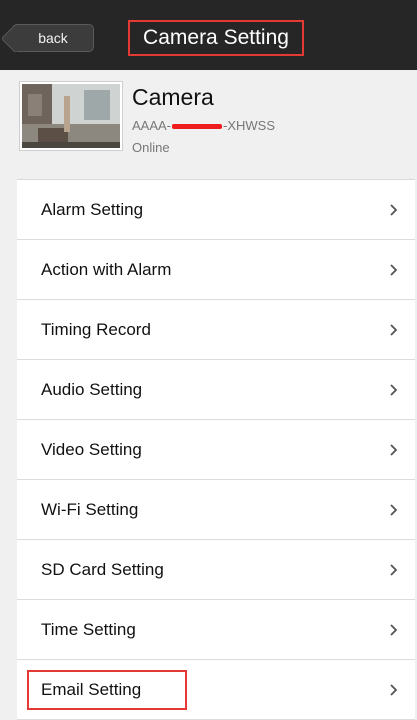 The height and width of the screenshot is (720, 417). What do you see at coordinates (216, 330) in the screenshot?
I see `menu-item-timing-record: Timing Record` at bounding box center [216, 330].